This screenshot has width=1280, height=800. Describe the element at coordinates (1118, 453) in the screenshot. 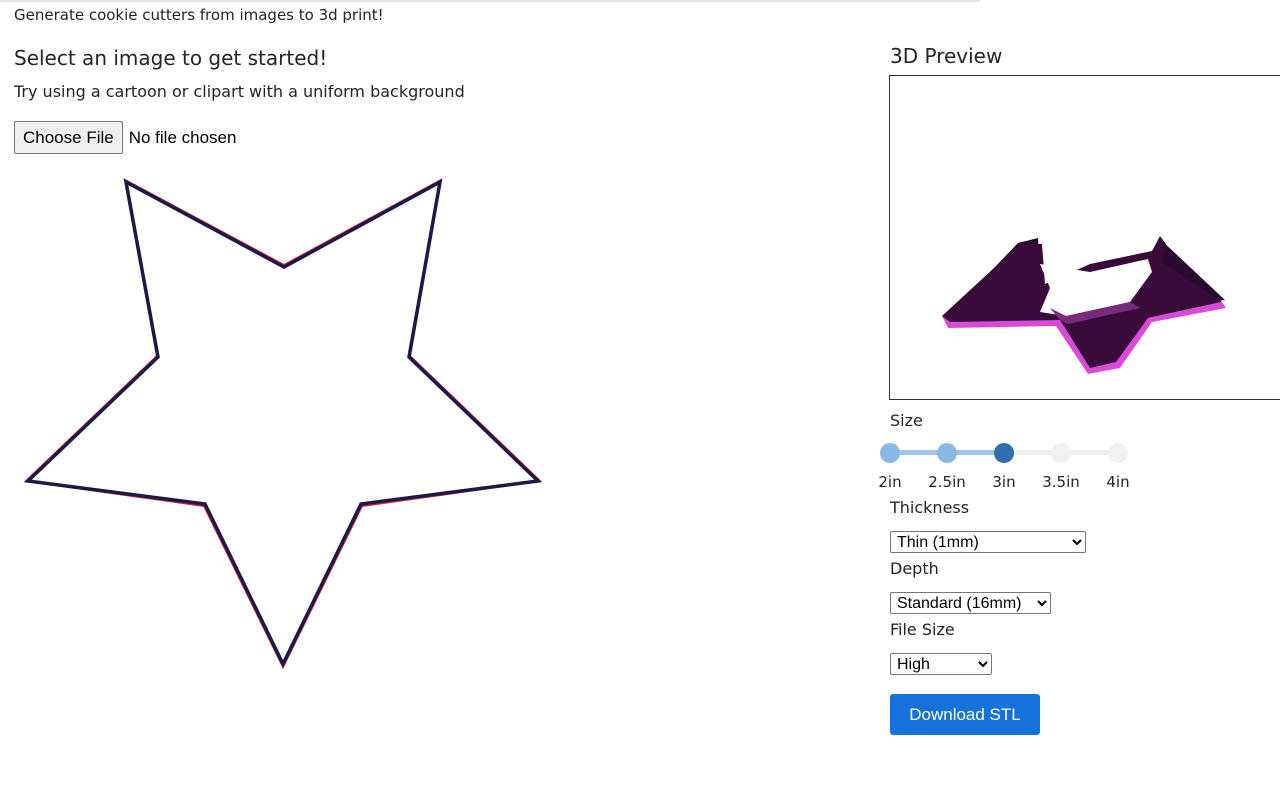

I see `slider-stop-4in` at that location.